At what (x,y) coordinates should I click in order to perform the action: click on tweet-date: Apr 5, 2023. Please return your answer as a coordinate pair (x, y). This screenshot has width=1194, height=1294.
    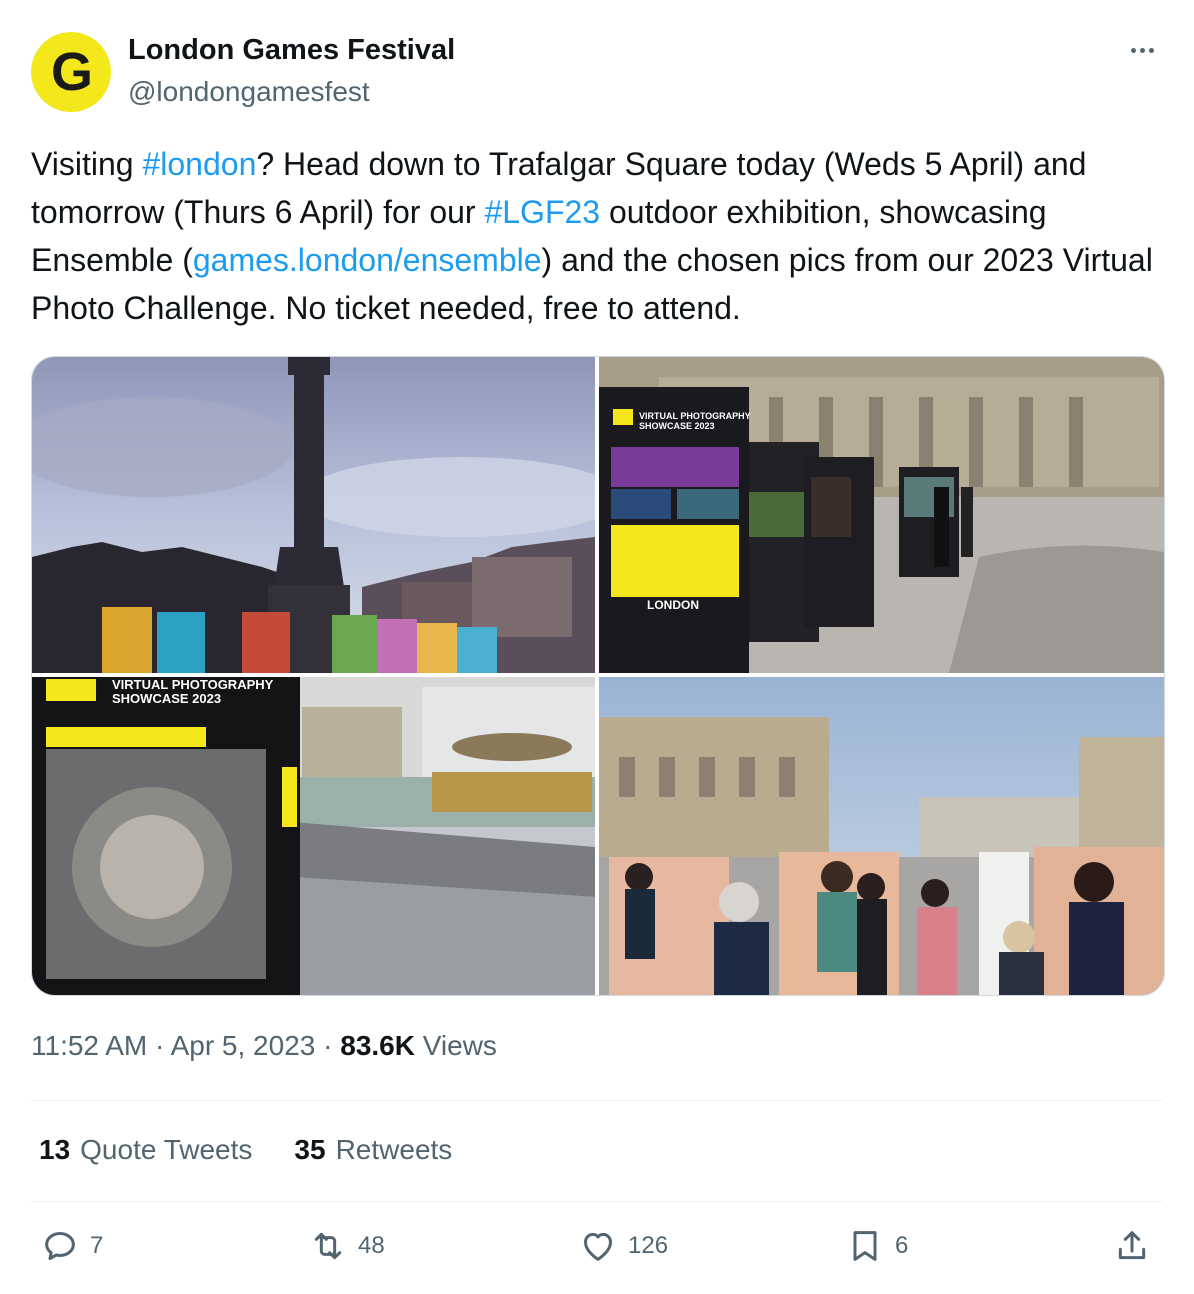
    Looking at the image, I should click on (243, 1045).